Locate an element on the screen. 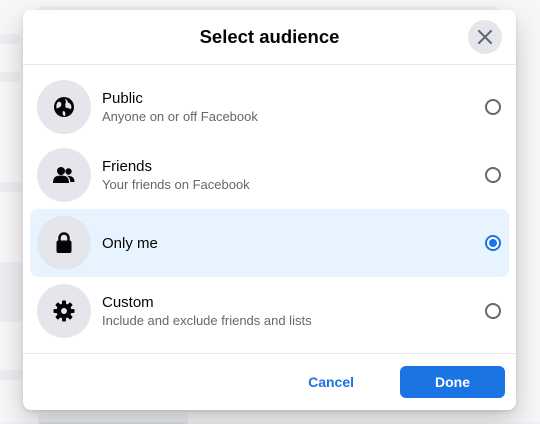 Image resolution: width=540 pixels, height=424 pixels. friends-icon is located at coordinates (64, 175).